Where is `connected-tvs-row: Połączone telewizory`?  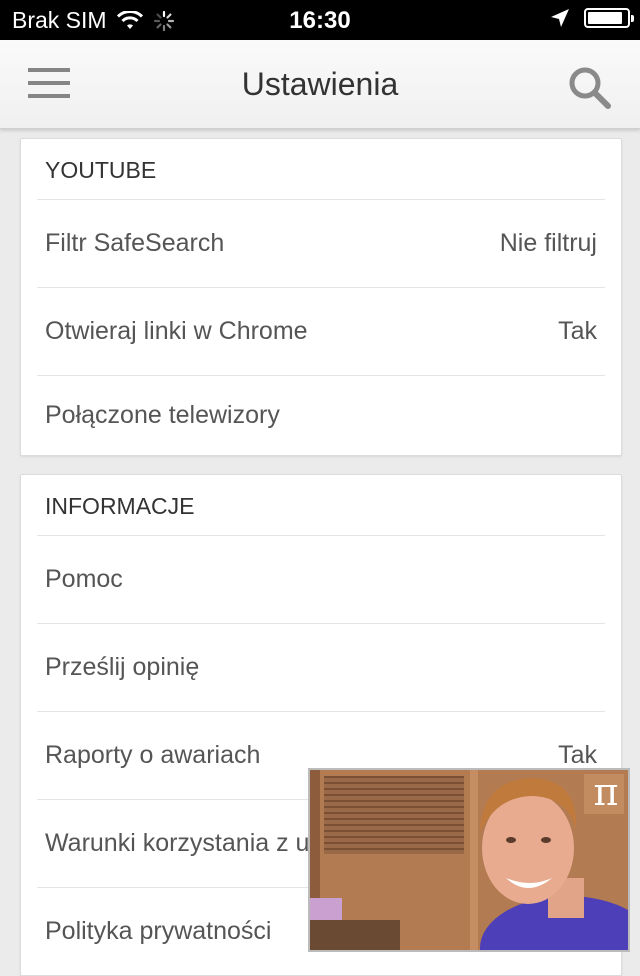 connected-tvs-row: Połączone telewizory is located at coordinates (321, 415).